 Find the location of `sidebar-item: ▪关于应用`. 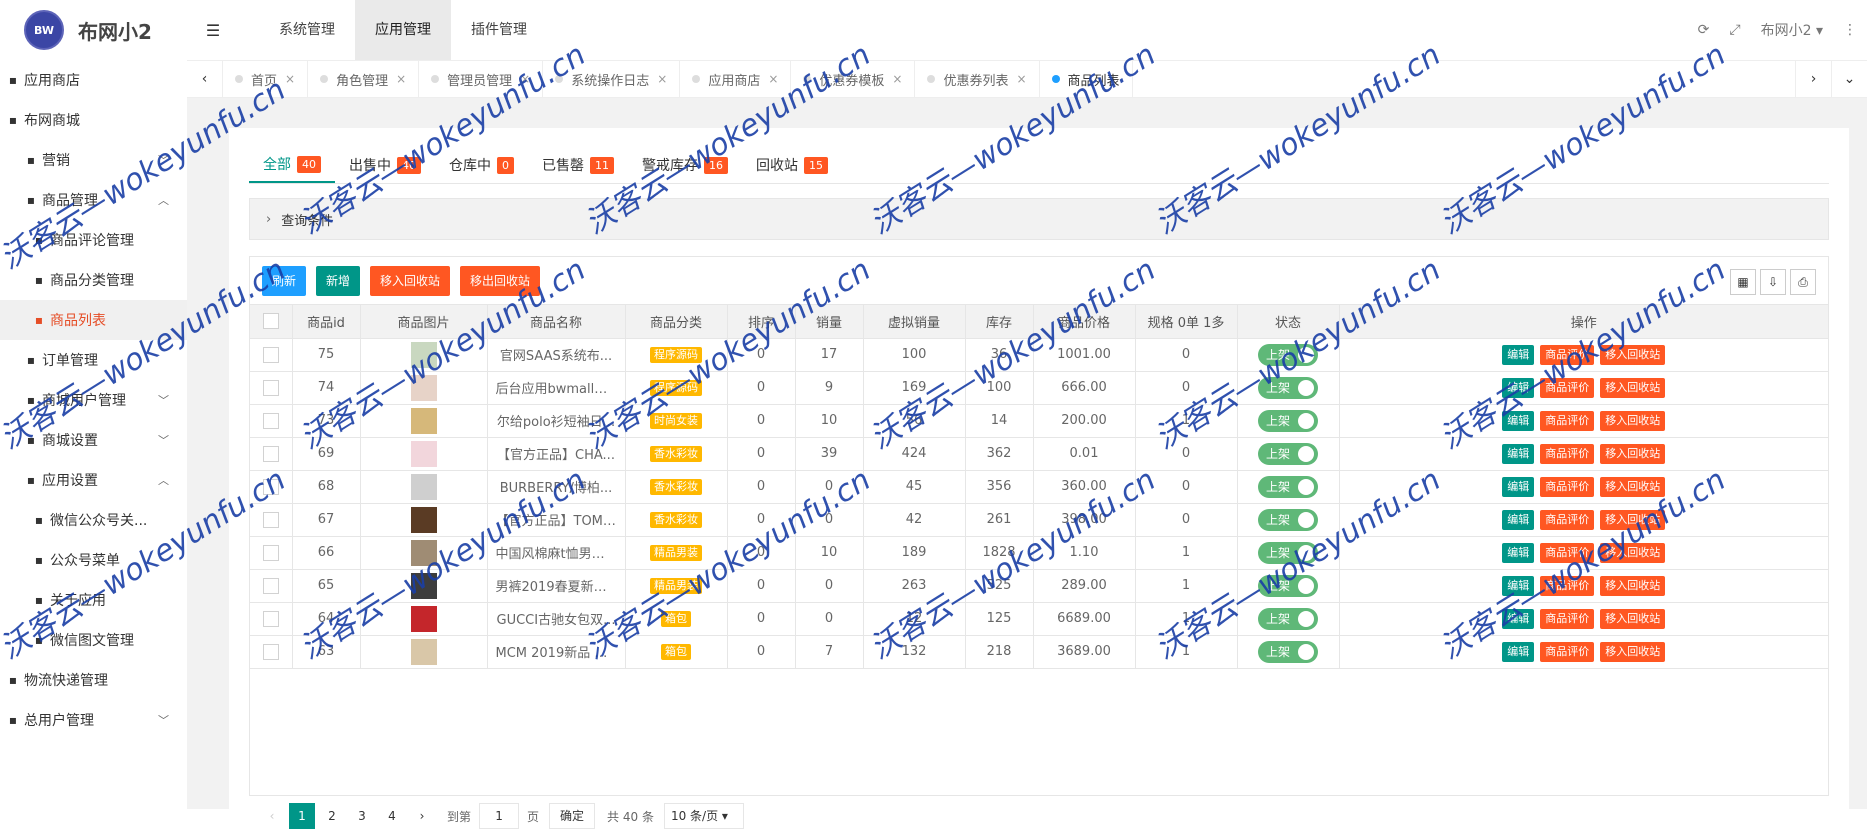

sidebar-item: ▪关于应用 is located at coordinates (93, 600).